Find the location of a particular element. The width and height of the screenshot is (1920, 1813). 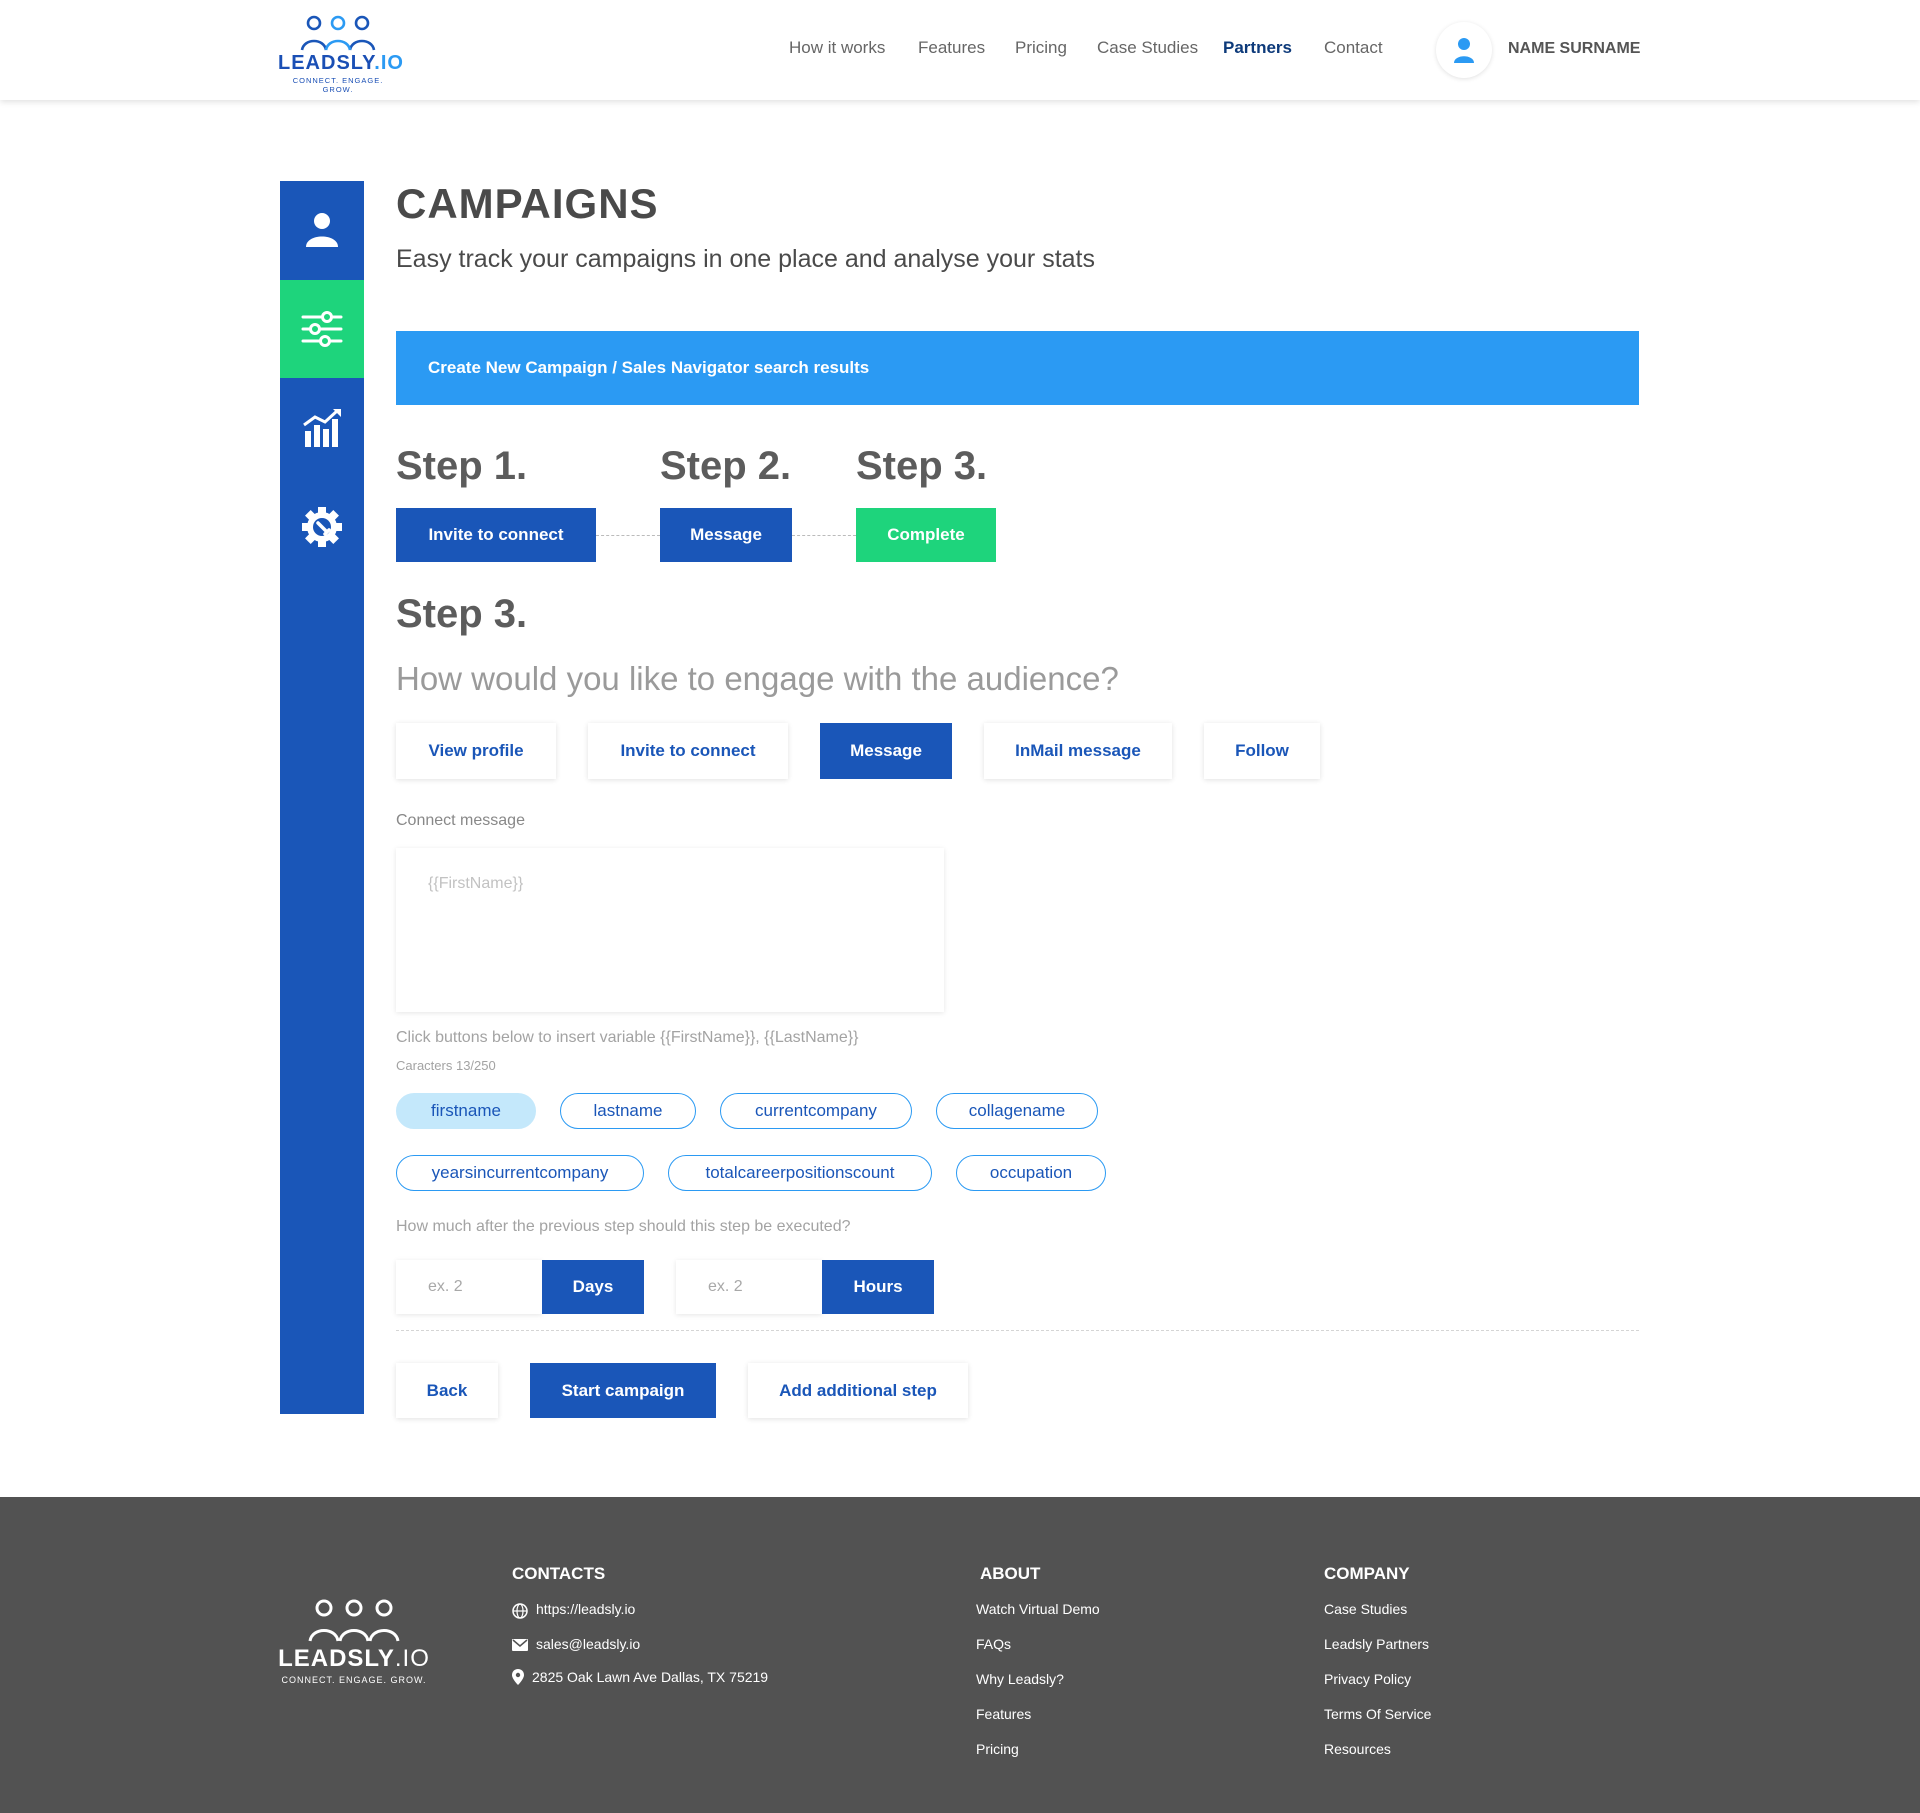

sidebar-item-profile is located at coordinates (322, 230).